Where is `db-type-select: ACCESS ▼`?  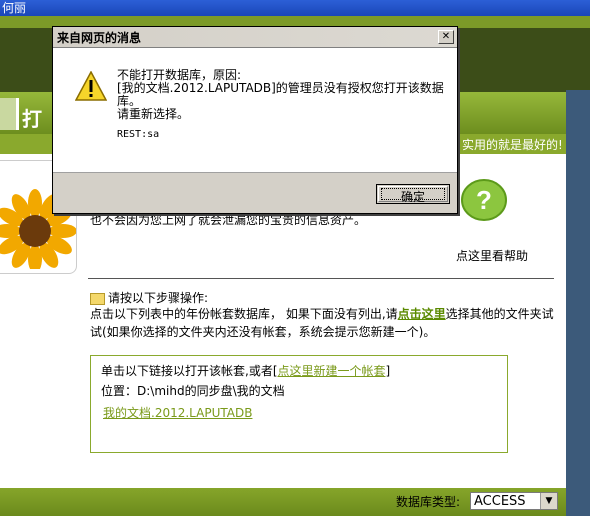 db-type-select: ACCESS ▼ is located at coordinates (514, 501).